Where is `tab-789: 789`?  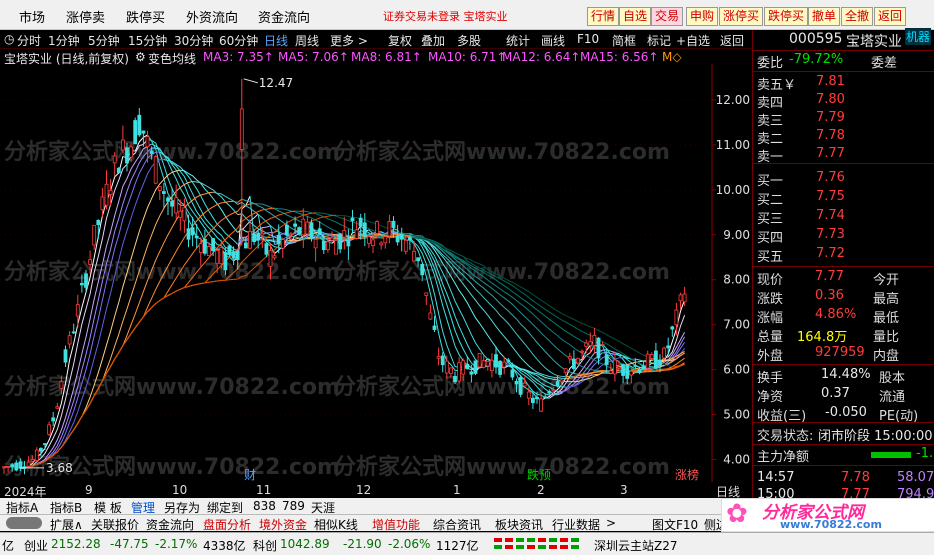 tab-789: 789 is located at coordinates (293, 506).